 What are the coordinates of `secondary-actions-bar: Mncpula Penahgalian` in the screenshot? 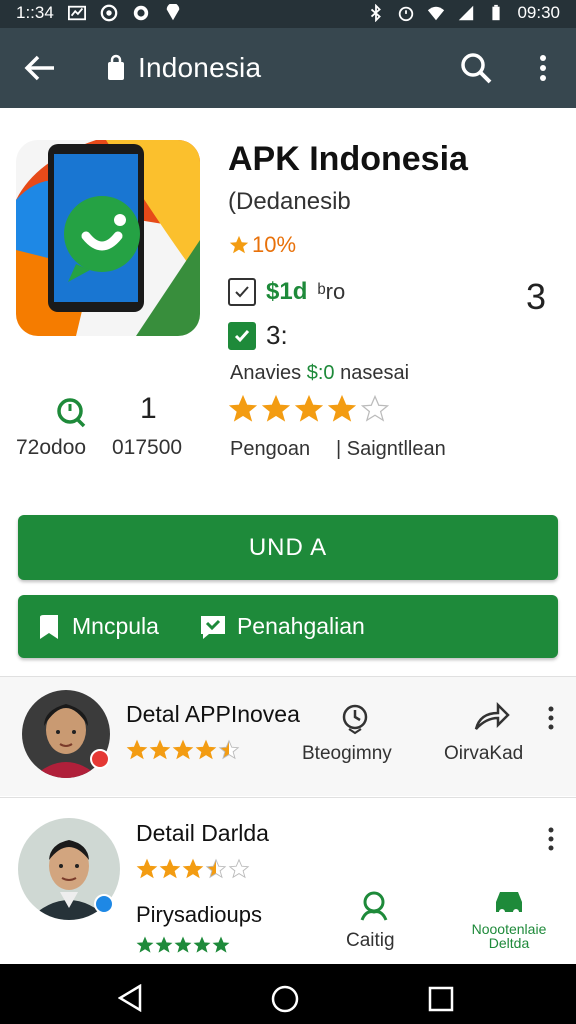 It's located at (288, 626).